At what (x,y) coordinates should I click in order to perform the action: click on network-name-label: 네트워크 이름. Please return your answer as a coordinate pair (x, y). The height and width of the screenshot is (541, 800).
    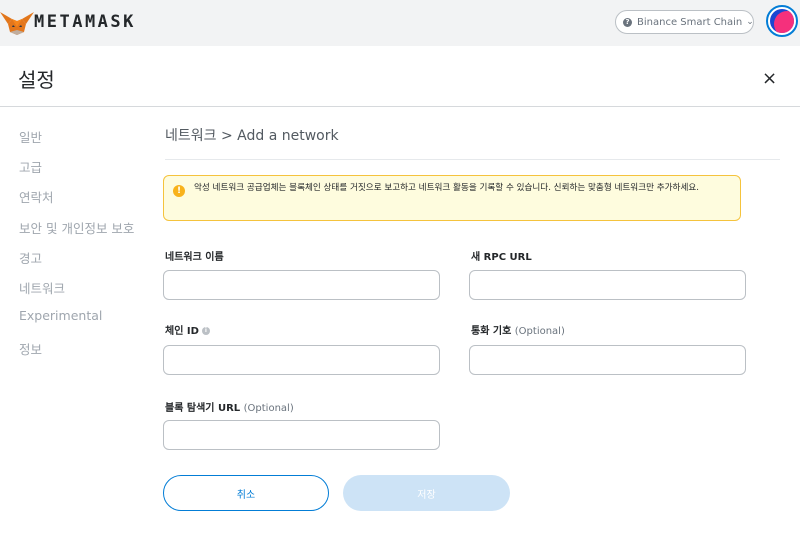
    Looking at the image, I should click on (194, 257).